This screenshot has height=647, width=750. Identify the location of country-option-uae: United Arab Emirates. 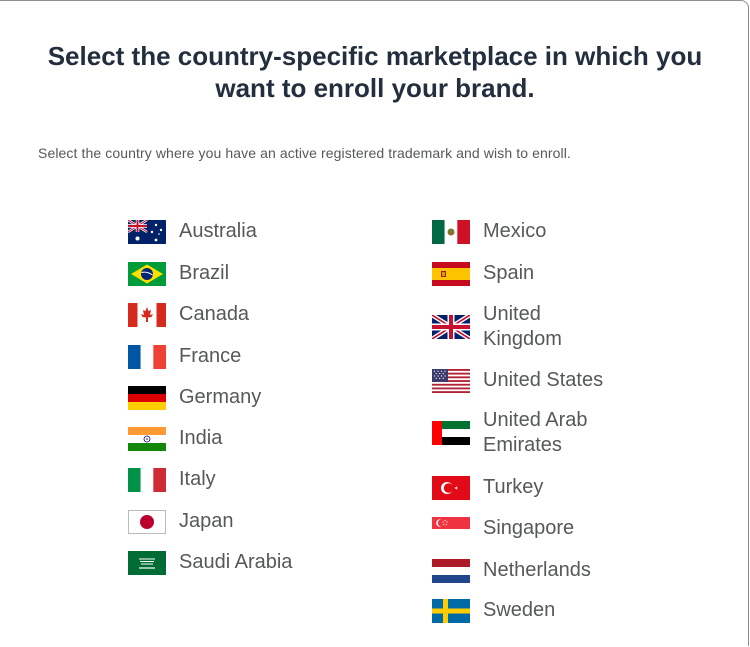
(522, 433).